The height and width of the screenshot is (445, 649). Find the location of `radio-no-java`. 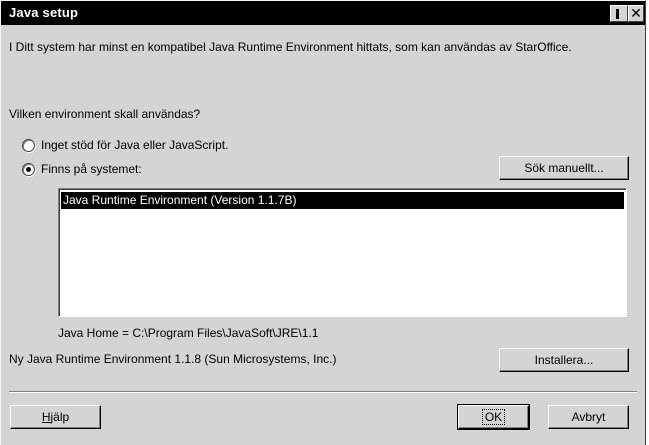

radio-no-java is located at coordinates (28, 145).